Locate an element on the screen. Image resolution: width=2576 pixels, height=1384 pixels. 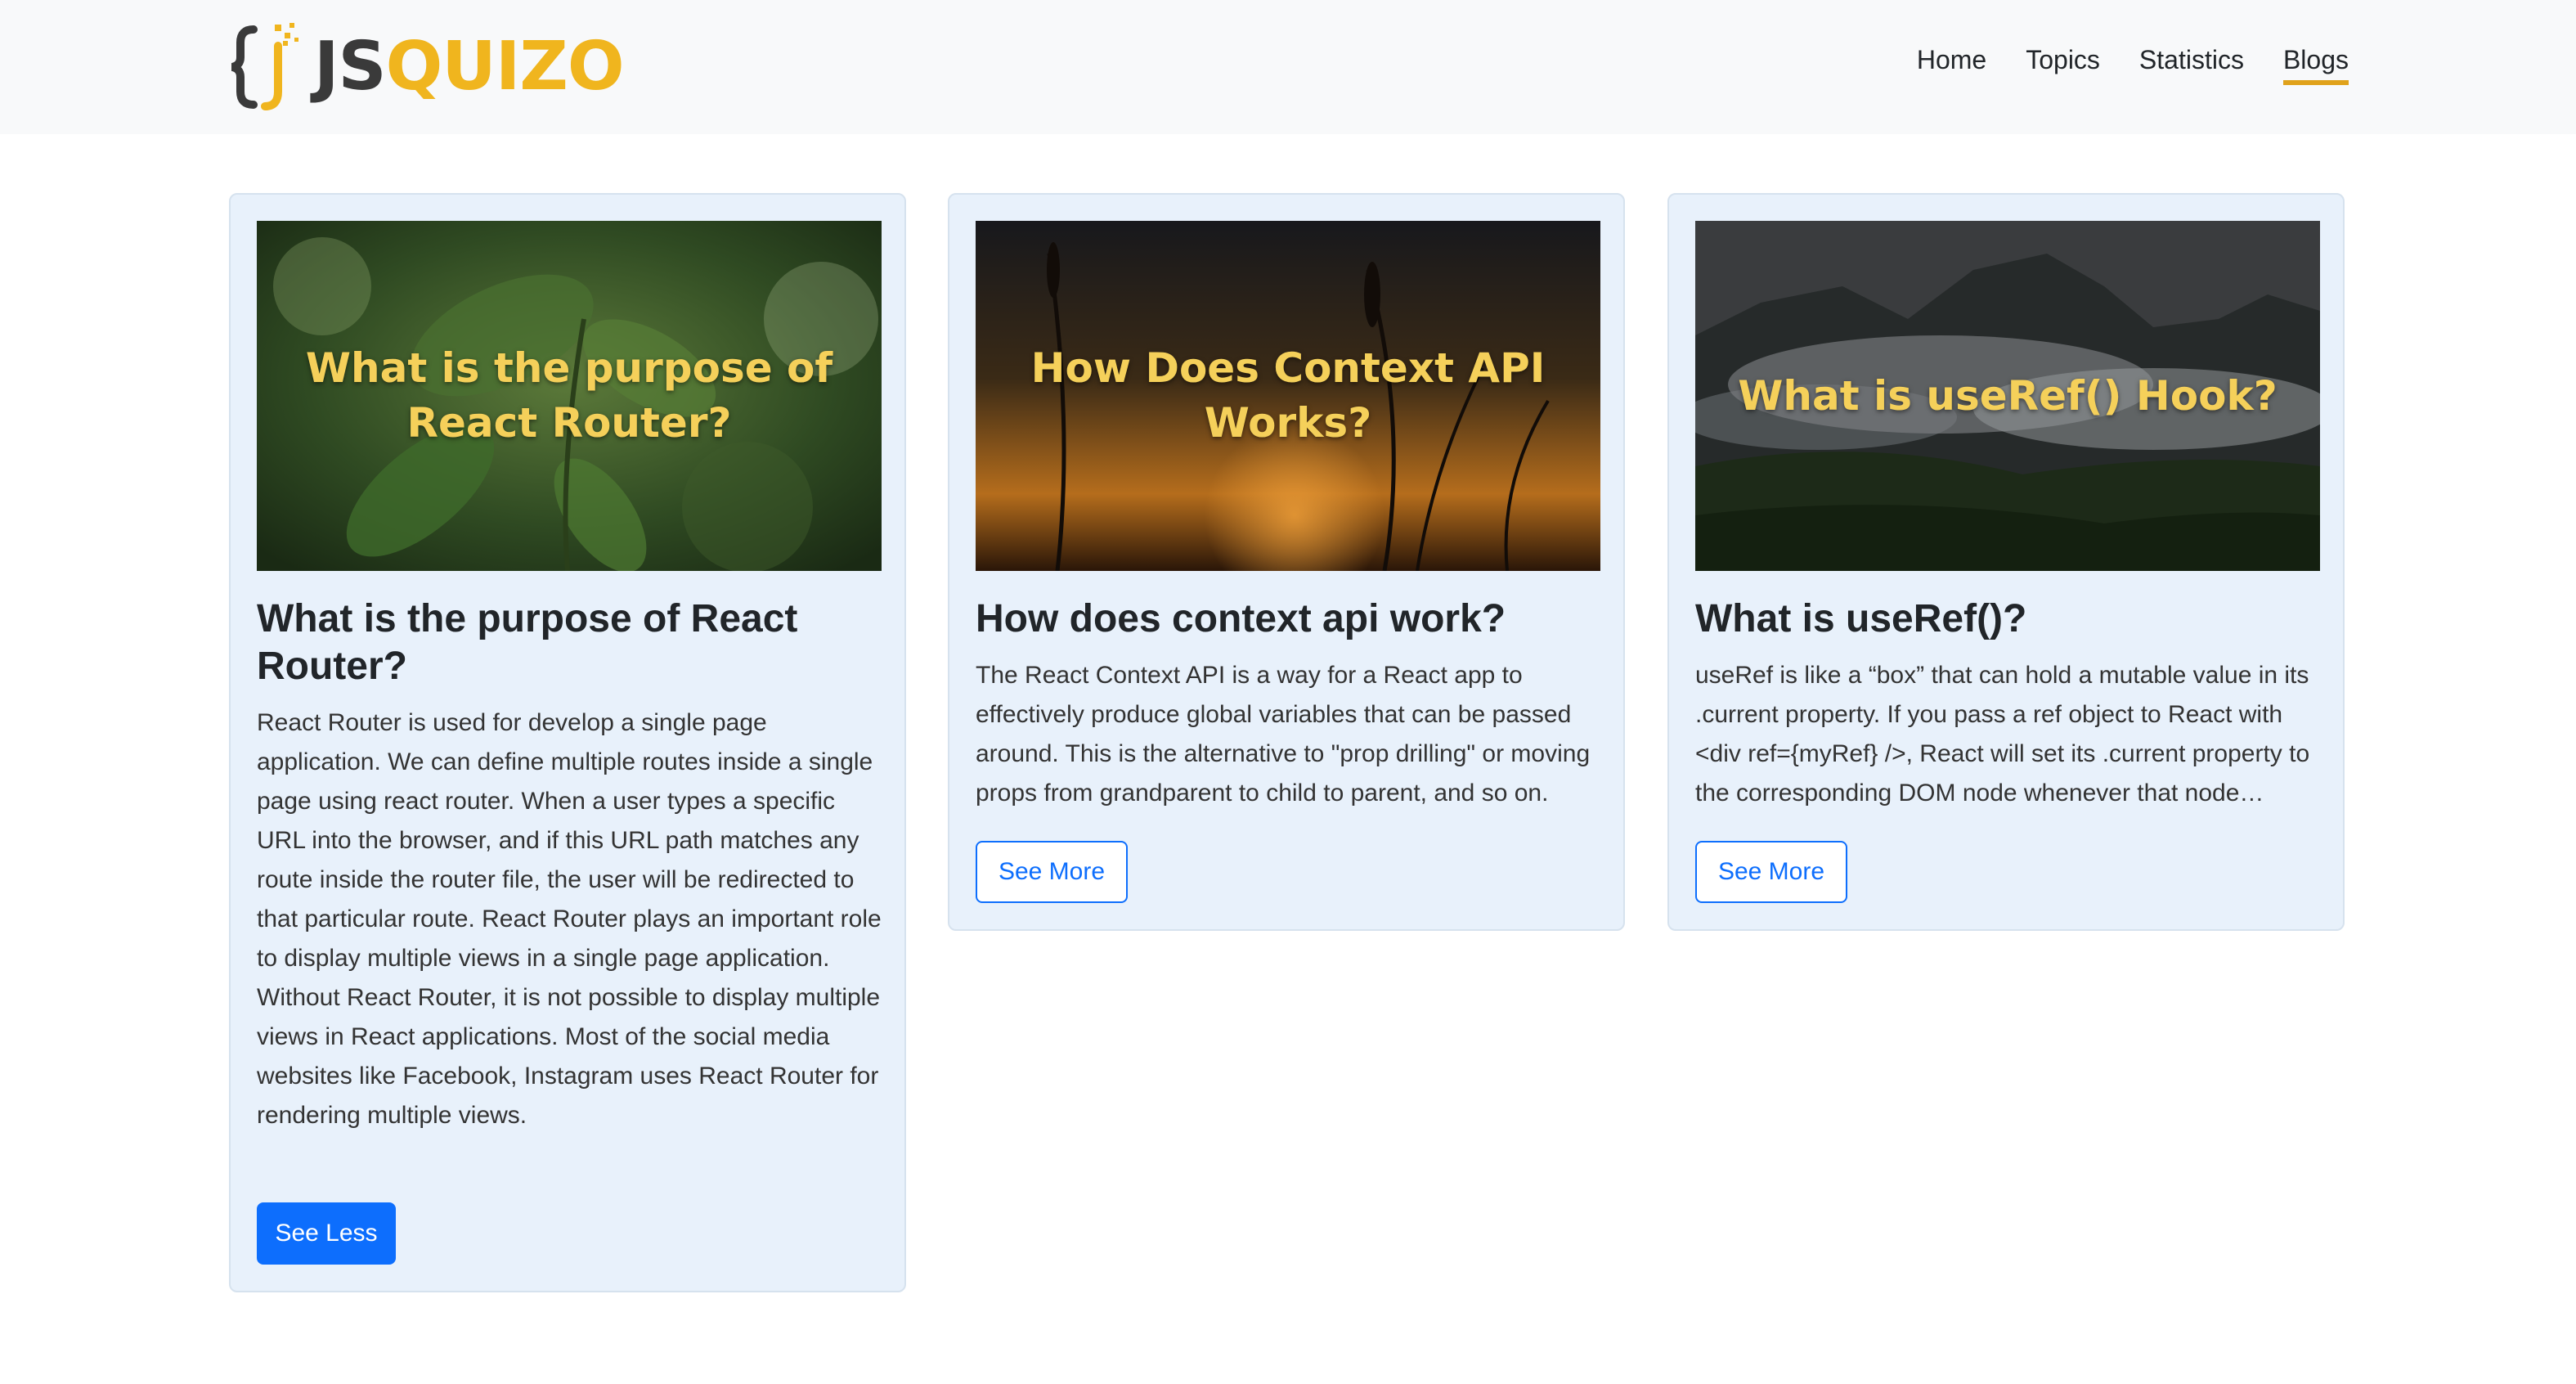
card-title: What is useRef()? is located at coordinates (1861, 618).